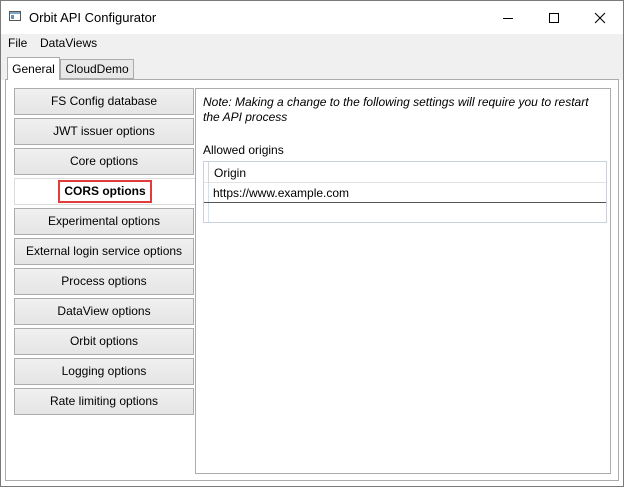 The image size is (624, 487). I want to click on maximize-button, so click(554, 17).